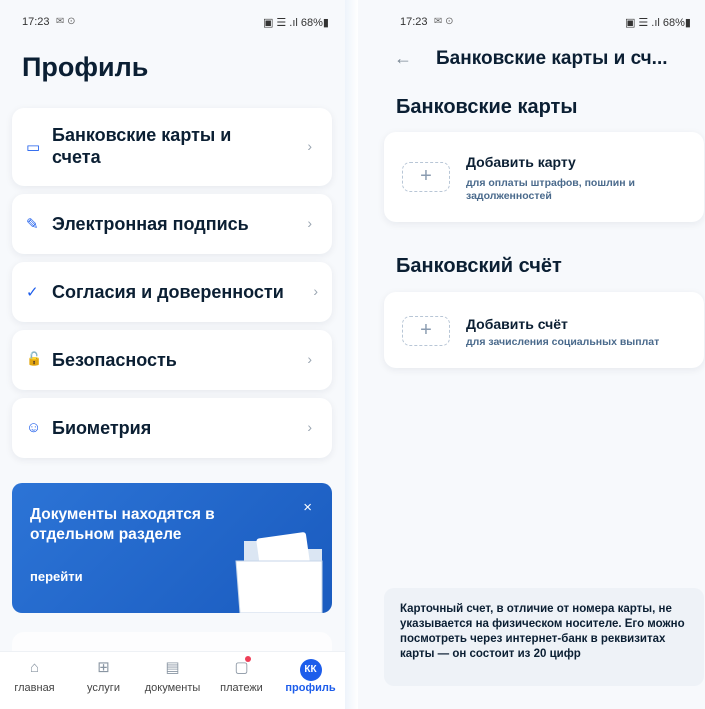 The image size is (705, 709). What do you see at coordinates (103, 667) in the screenshot?
I see `services-icon: ⊞` at bounding box center [103, 667].